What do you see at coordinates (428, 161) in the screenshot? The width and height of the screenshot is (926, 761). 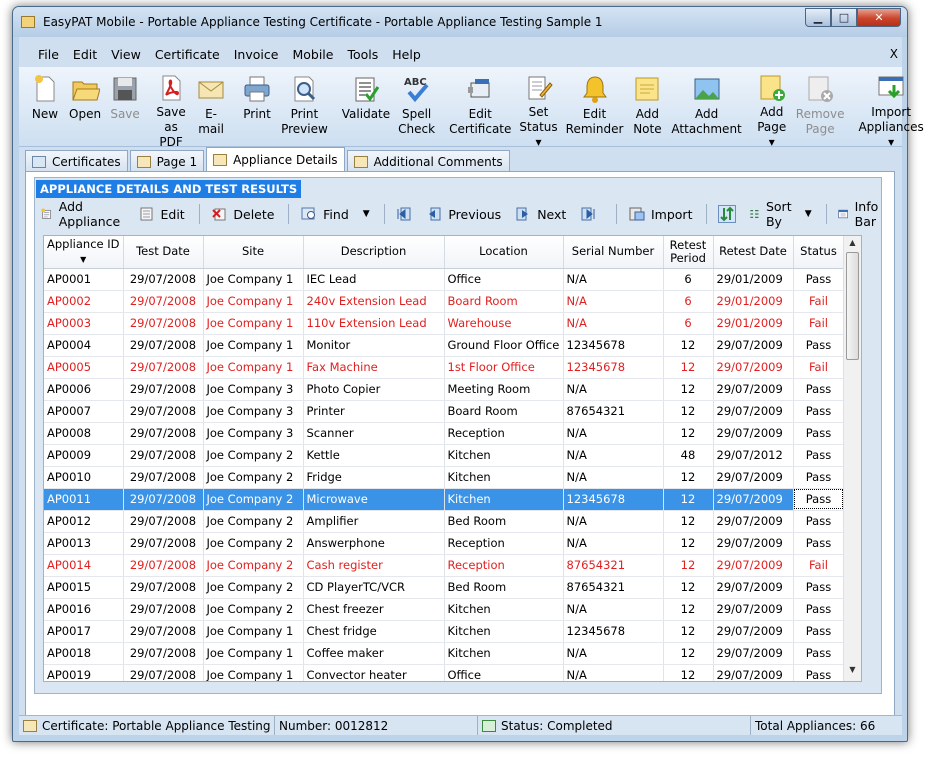 I see `tab-additional-comments: Additional Comments` at bounding box center [428, 161].